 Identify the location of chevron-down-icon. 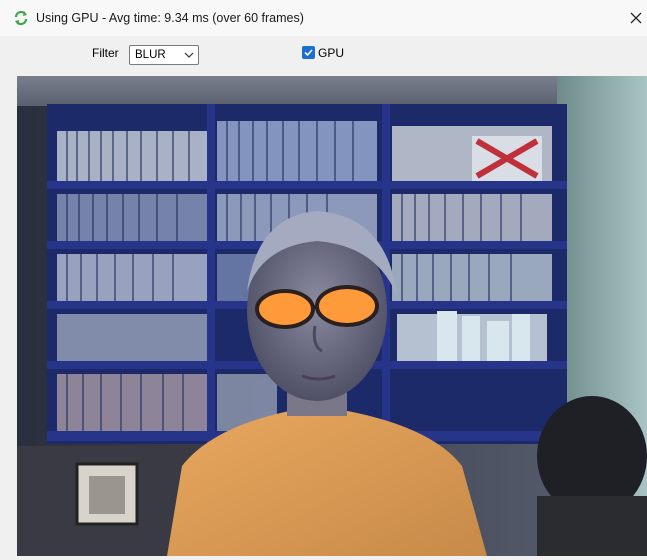
(189, 55).